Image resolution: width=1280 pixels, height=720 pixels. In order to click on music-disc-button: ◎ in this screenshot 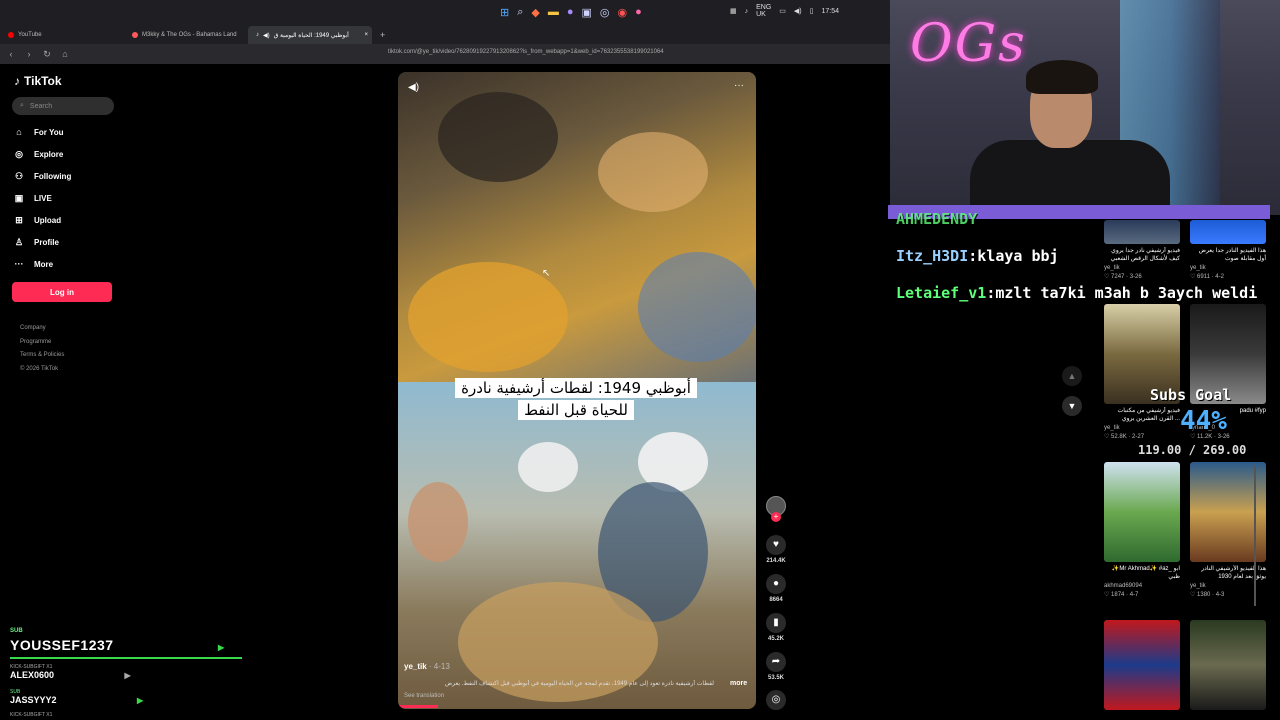, I will do `click(776, 700)`.